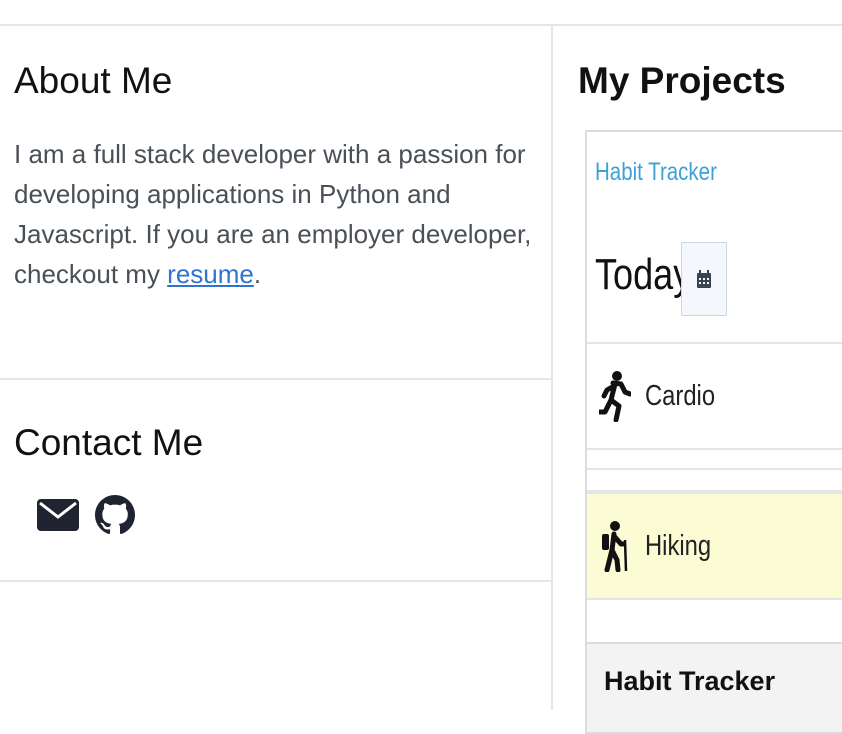  Describe the element at coordinates (680, 396) in the screenshot. I see `activity-label: Cardio` at that location.